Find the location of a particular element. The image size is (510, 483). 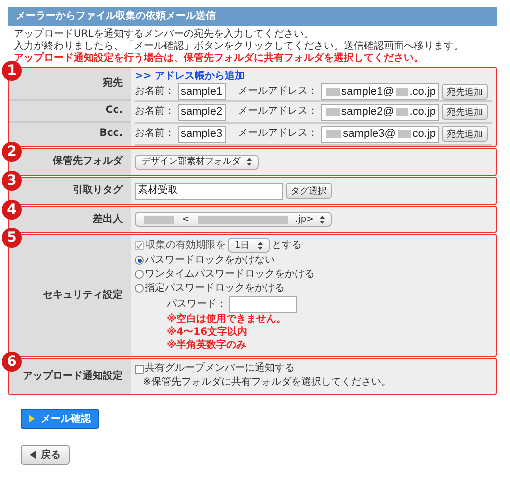

folder-select: デザイン部素材フォルダ is located at coordinates (197, 162).